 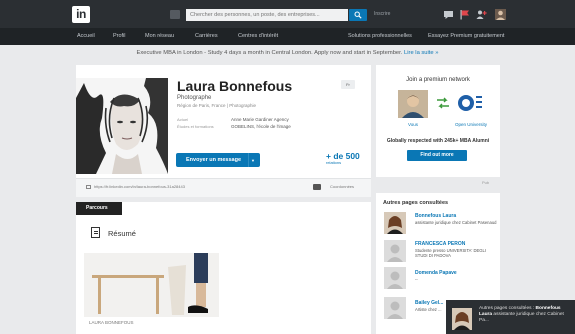 I want to click on nav-item-network: Mon réseau, so click(x=159, y=36).